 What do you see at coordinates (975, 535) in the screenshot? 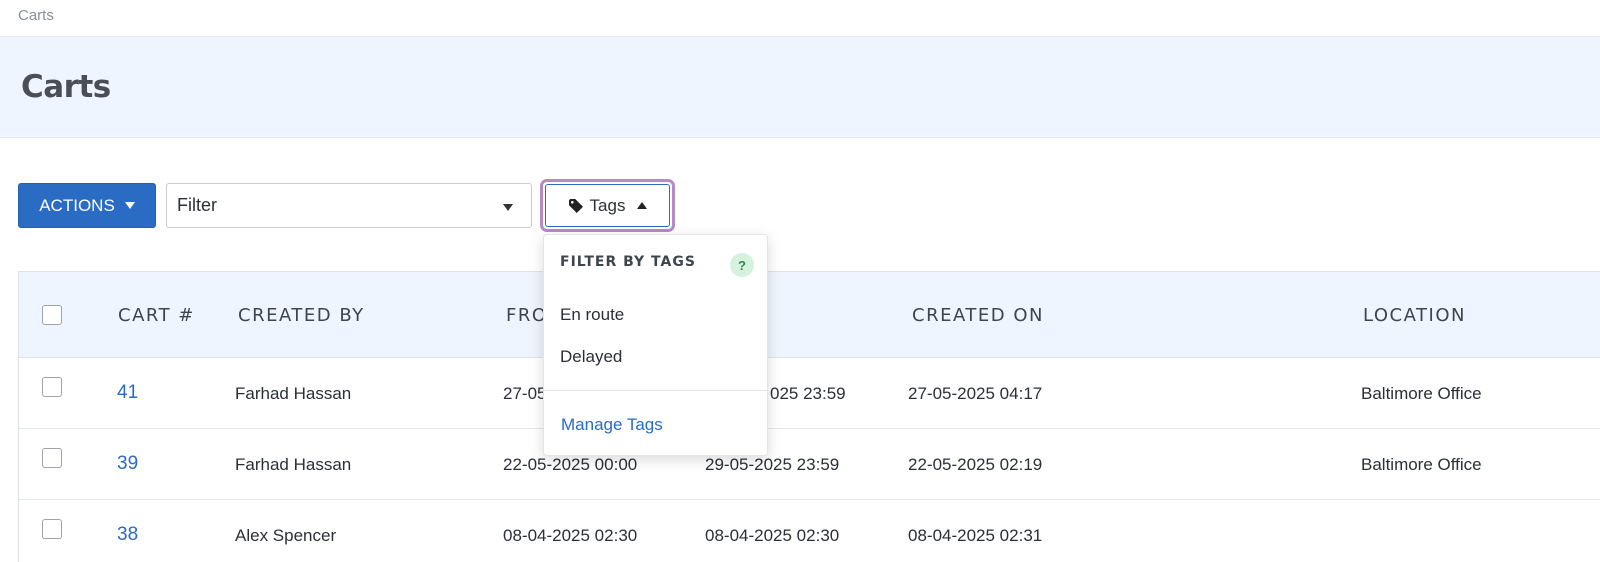
I see `cell-created-on: 08-04-2025 02:31` at bounding box center [975, 535].